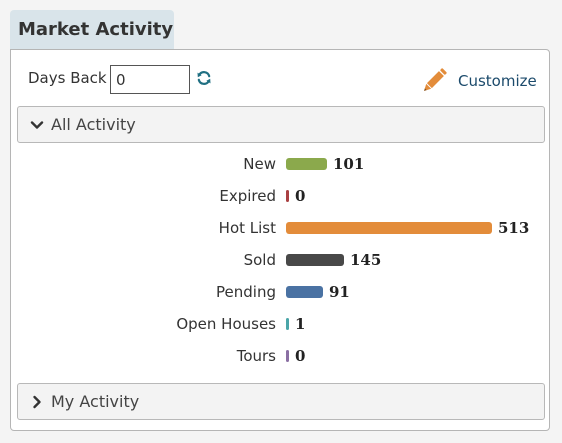  I want to click on activity-label-sold: Sold, so click(259, 260).